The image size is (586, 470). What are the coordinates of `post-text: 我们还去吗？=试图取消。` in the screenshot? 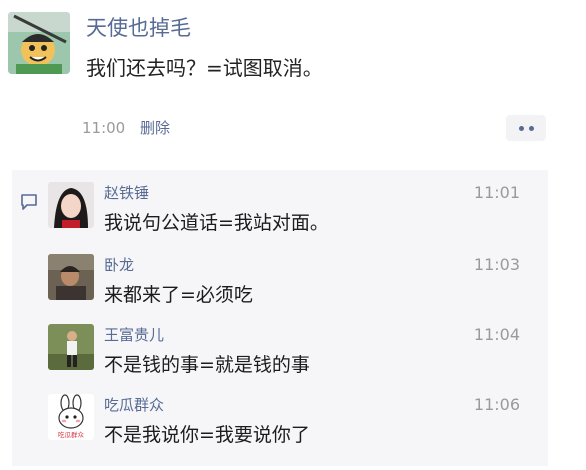 It's located at (204, 68).